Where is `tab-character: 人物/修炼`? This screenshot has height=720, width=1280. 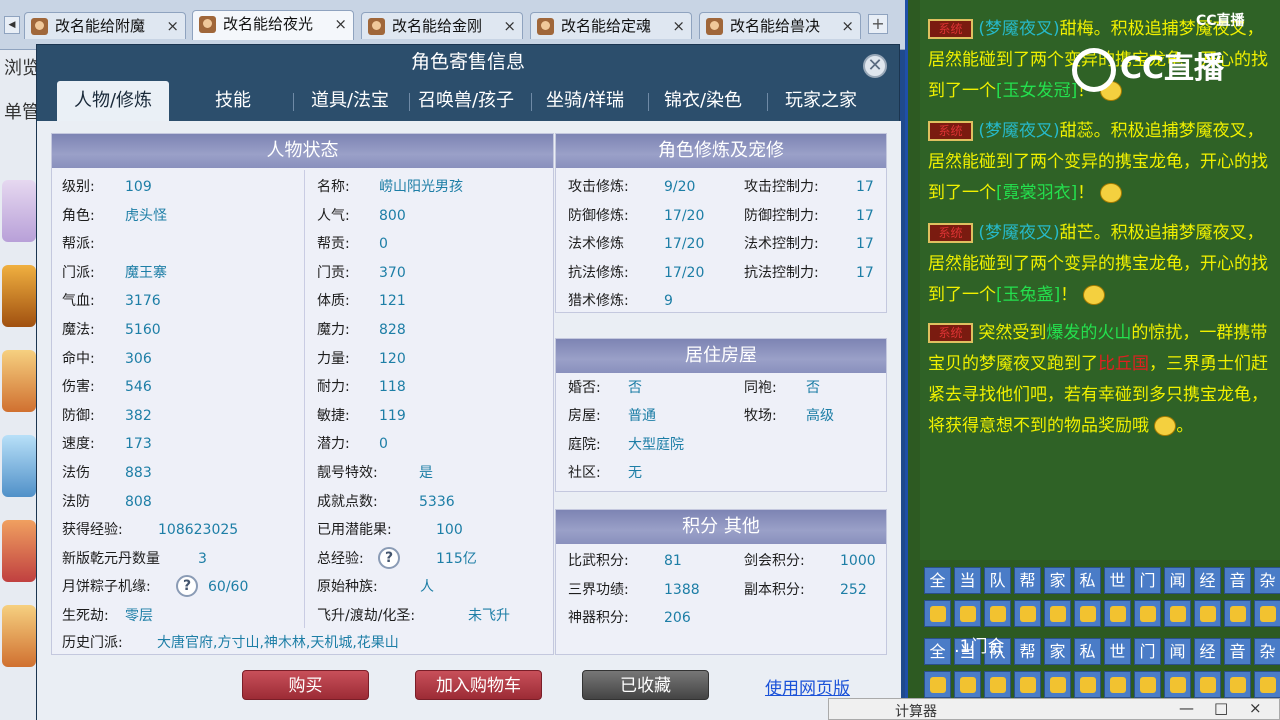 tab-character: 人物/修炼 is located at coordinates (113, 101).